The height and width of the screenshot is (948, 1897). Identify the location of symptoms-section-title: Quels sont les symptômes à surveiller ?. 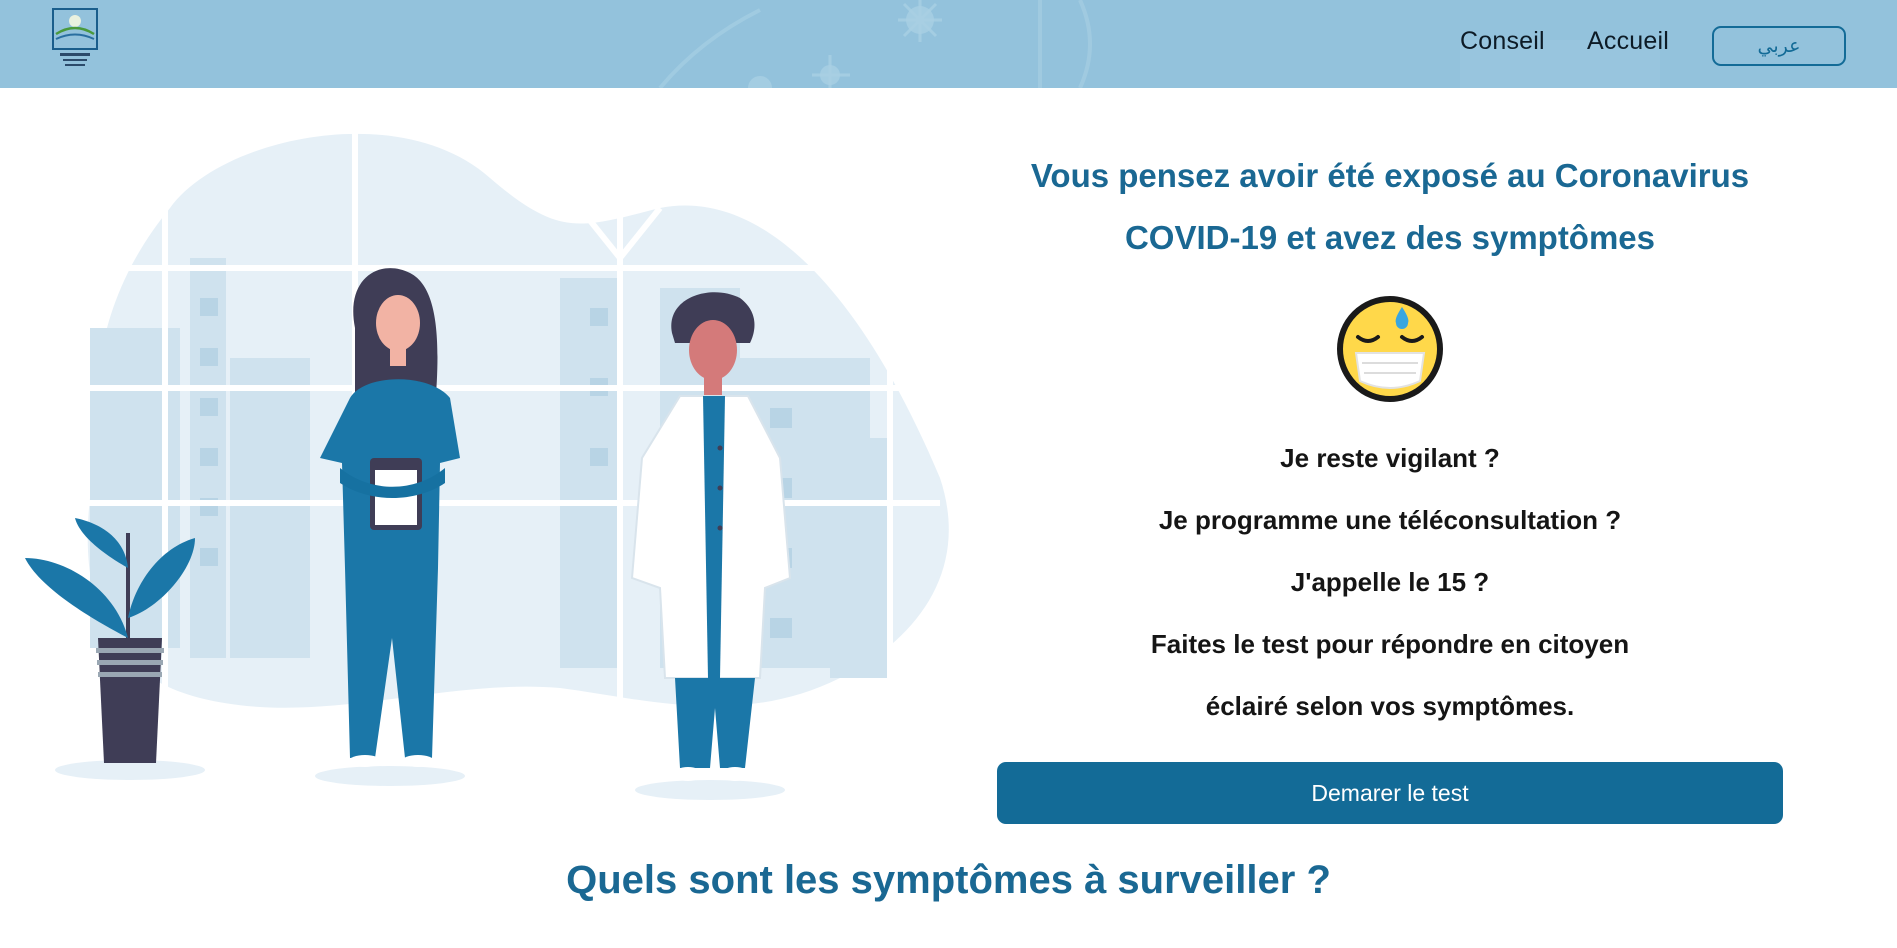
(948, 880).